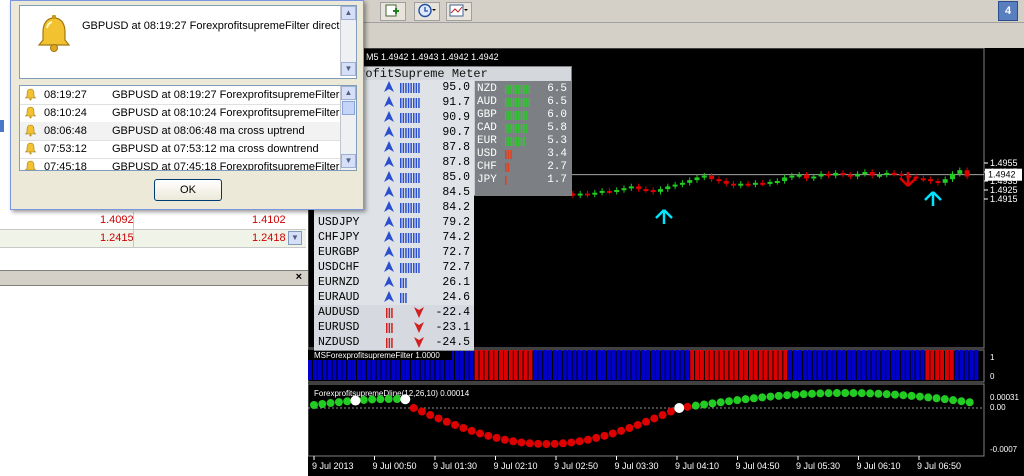 This screenshot has width=1024, height=476. What do you see at coordinates (516, 466) in the screenshot?
I see `time-axis-label: 9 Jul 02:10` at bounding box center [516, 466].